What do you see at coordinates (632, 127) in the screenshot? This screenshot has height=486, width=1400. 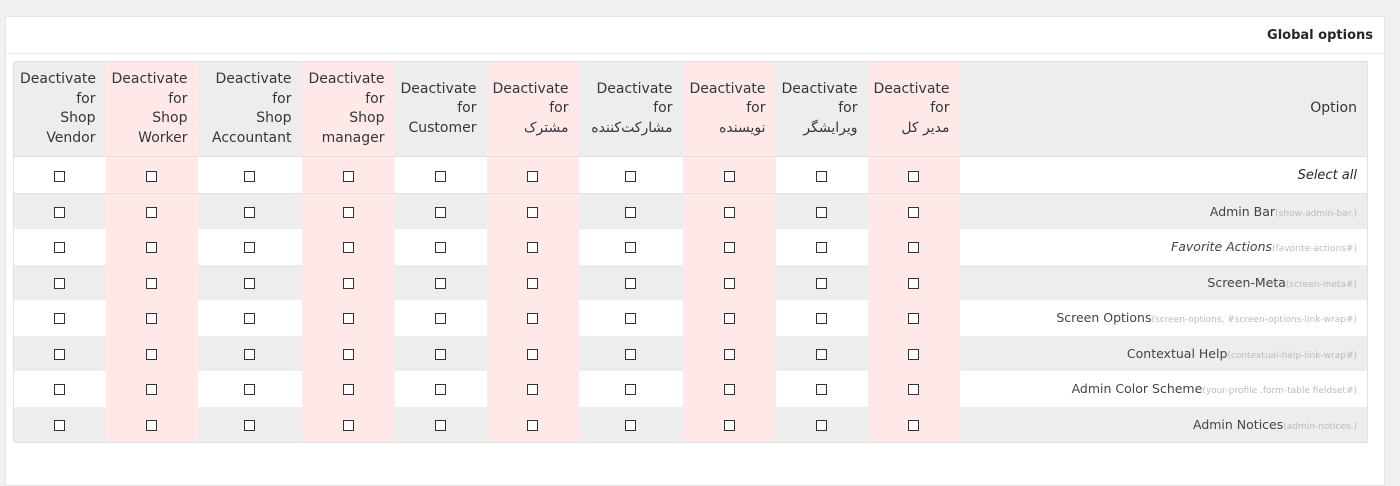 I see `column-header-line: مشارکت‌کننده` at bounding box center [632, 127].